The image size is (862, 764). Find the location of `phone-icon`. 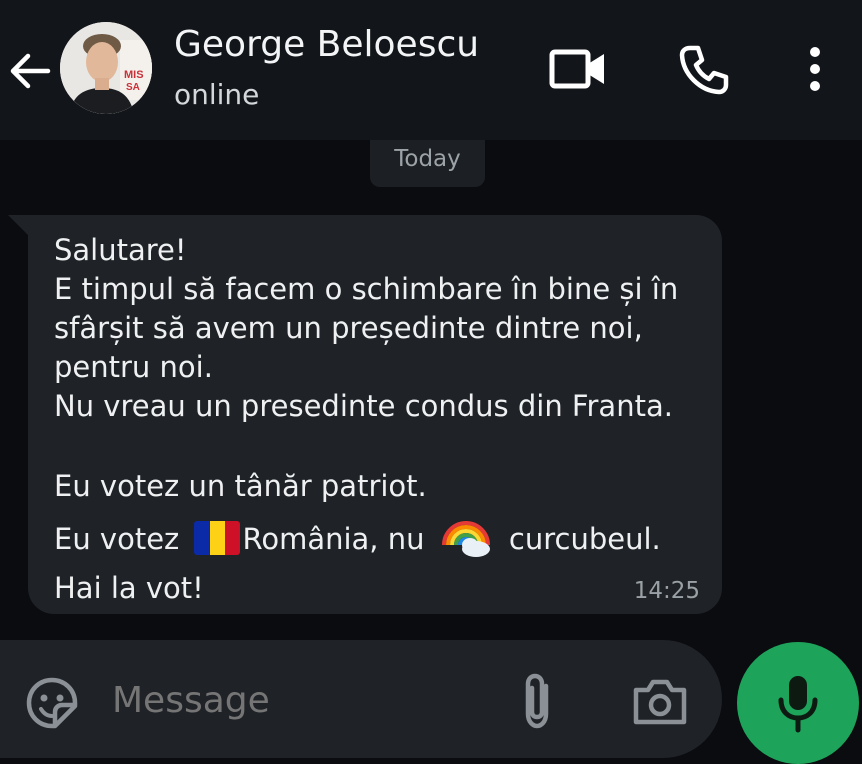

phone-icon is located at coordinates (704, 70).